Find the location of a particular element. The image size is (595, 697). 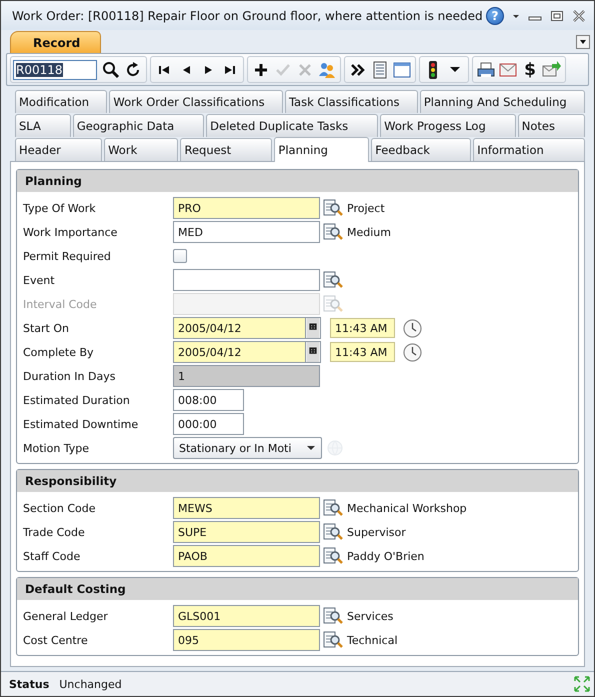

status-label: Status is located at coordinates (29, 684).